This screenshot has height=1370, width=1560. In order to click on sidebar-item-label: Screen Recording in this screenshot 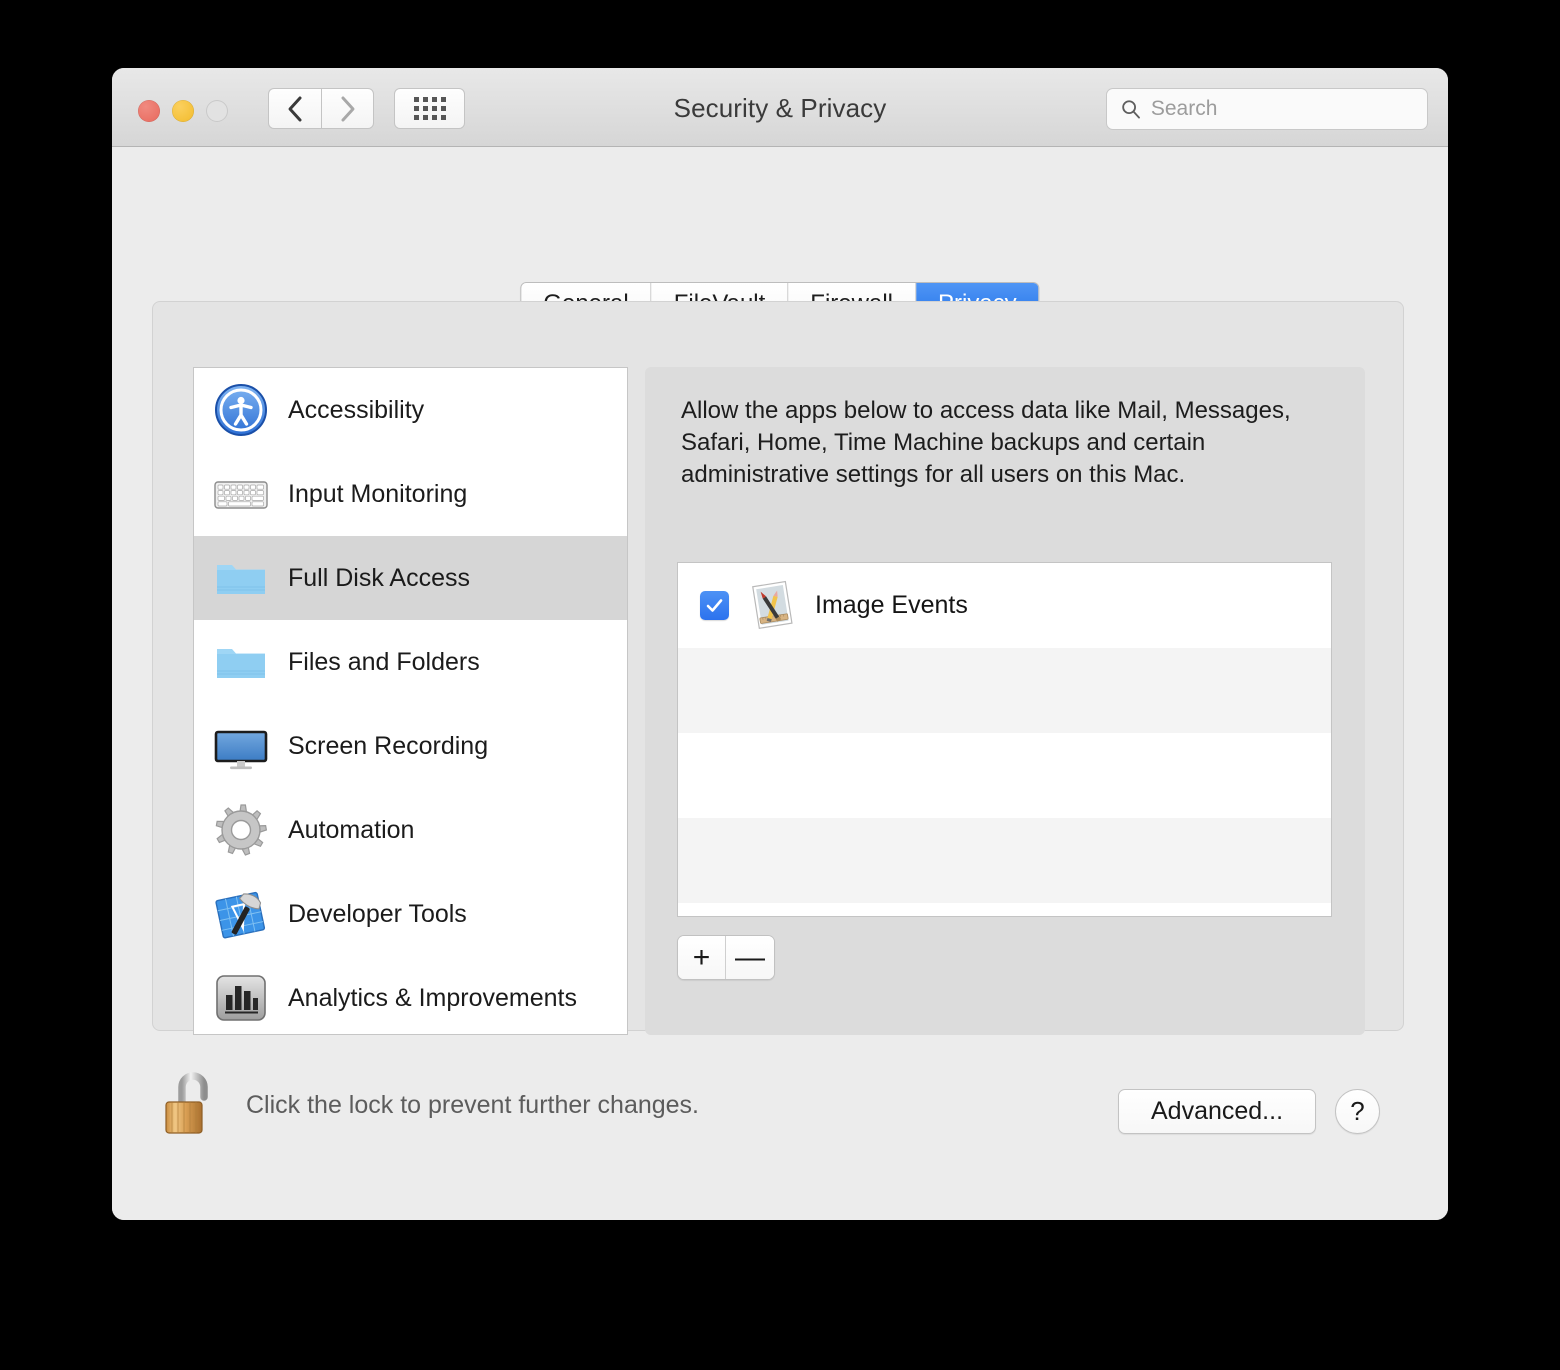, I will do `click(388, 745)`.